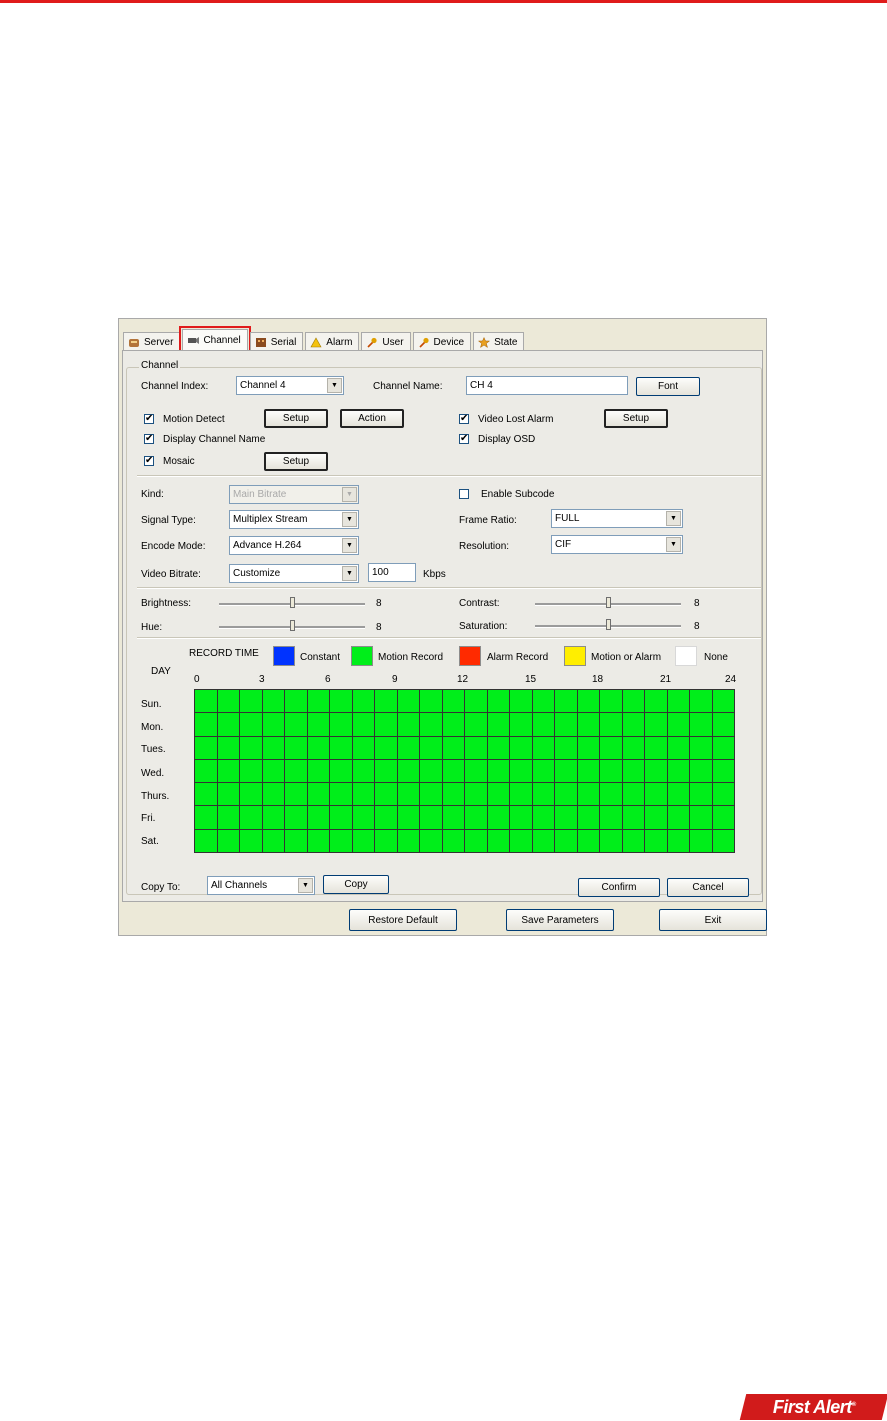  I want to click on display-osd-checkbox: ✔, so click(464, 439).